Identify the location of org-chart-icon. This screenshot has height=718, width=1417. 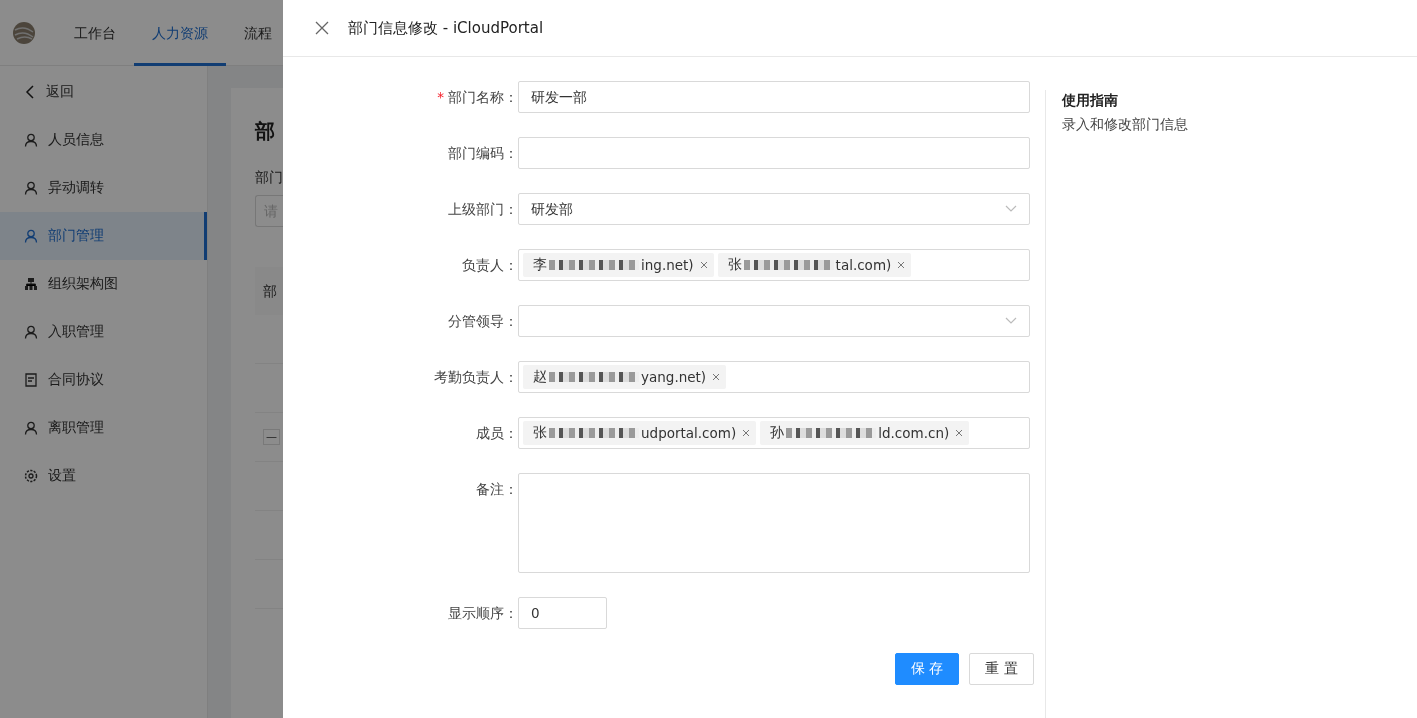
(31, 284).